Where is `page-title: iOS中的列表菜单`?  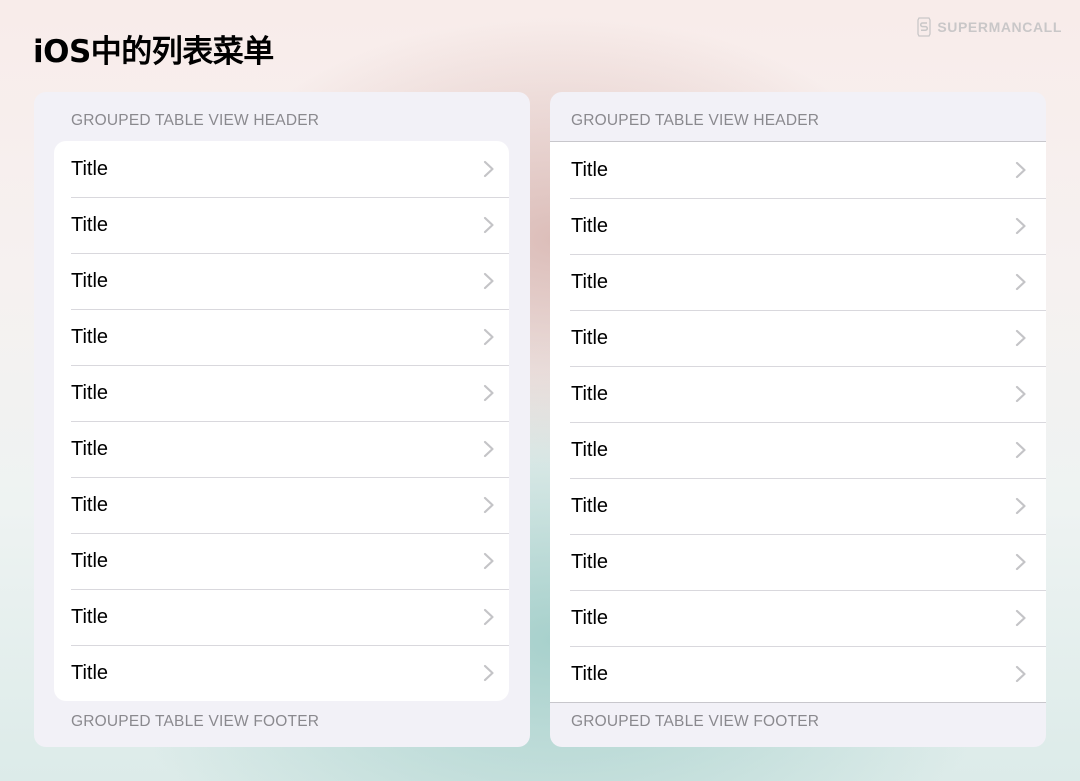 page-title: iOS中的列表菜单 is located at coordinates (153, 52).